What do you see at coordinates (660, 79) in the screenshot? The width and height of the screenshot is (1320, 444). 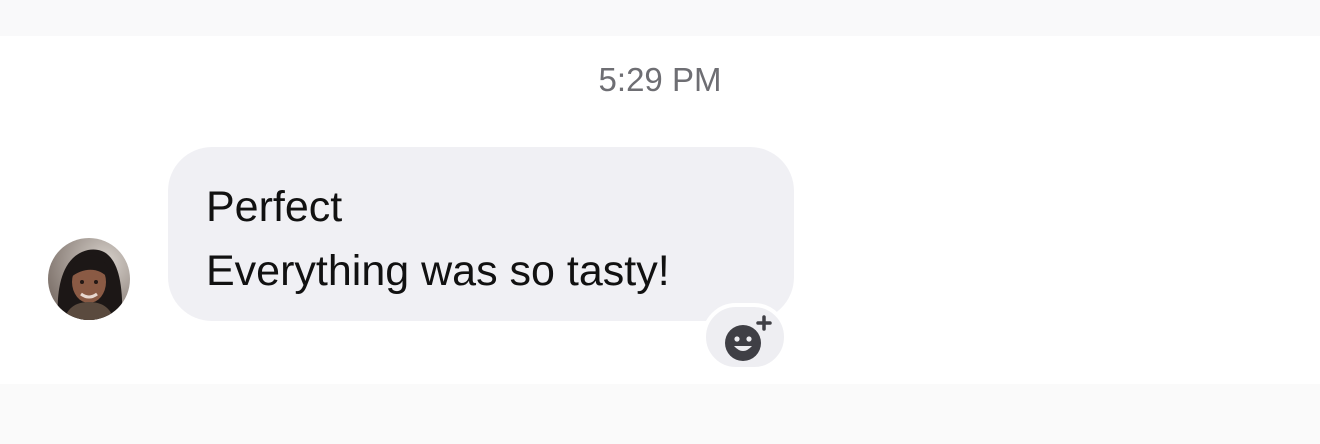 I see `message-timestamp: 5:29 PM` at bounding box center [660, 79].